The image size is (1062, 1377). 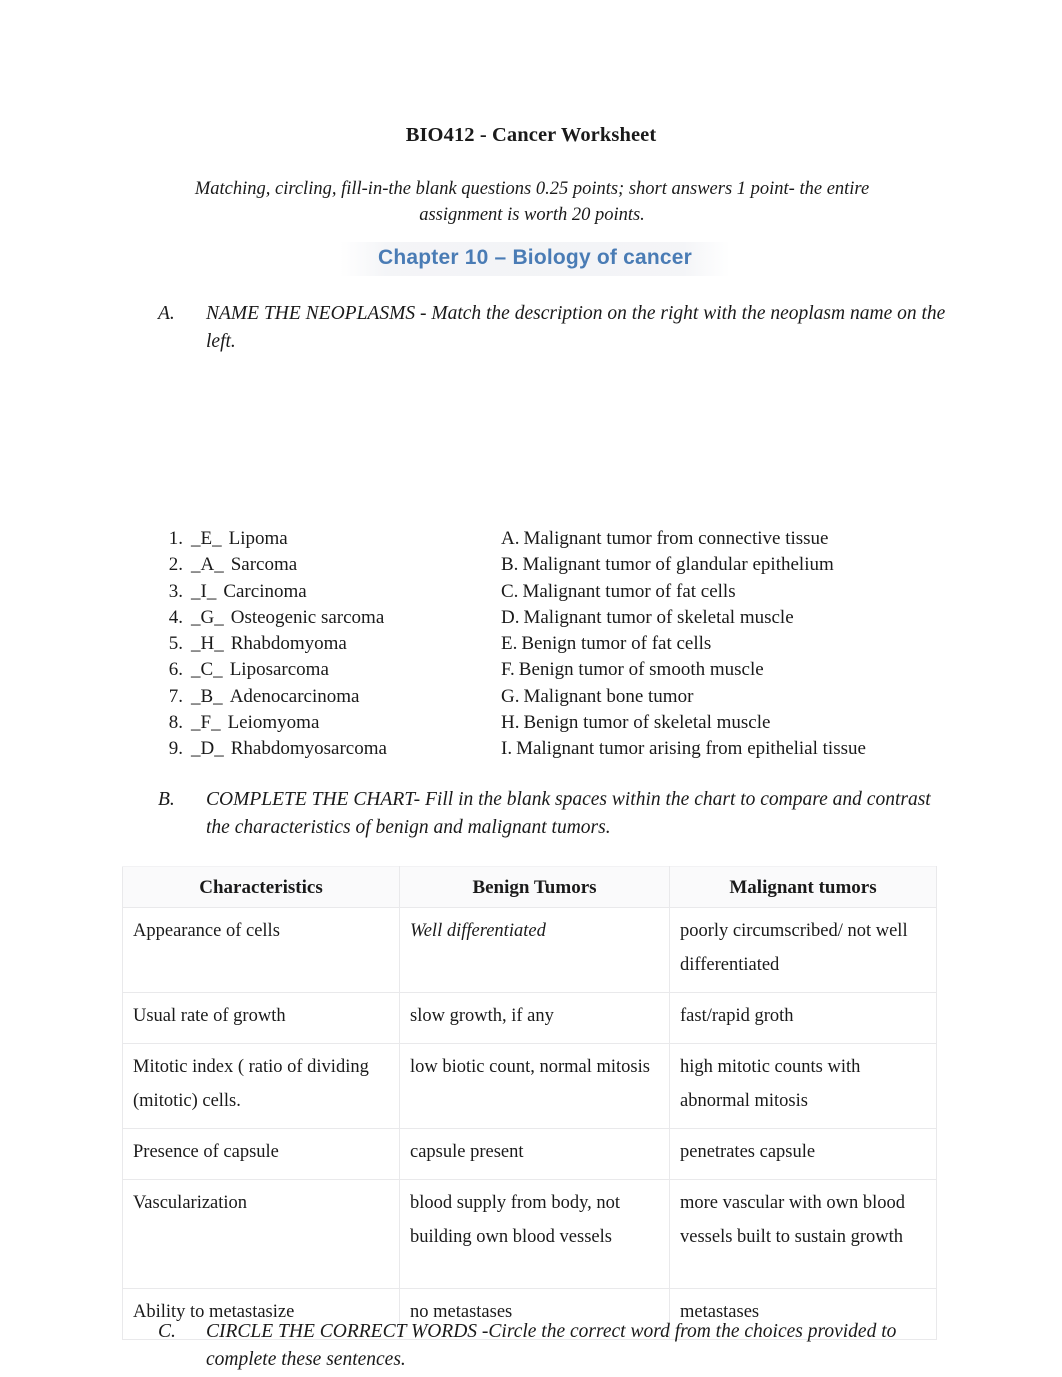 I want to click on item-number: 8., so click(x=175, y=723).